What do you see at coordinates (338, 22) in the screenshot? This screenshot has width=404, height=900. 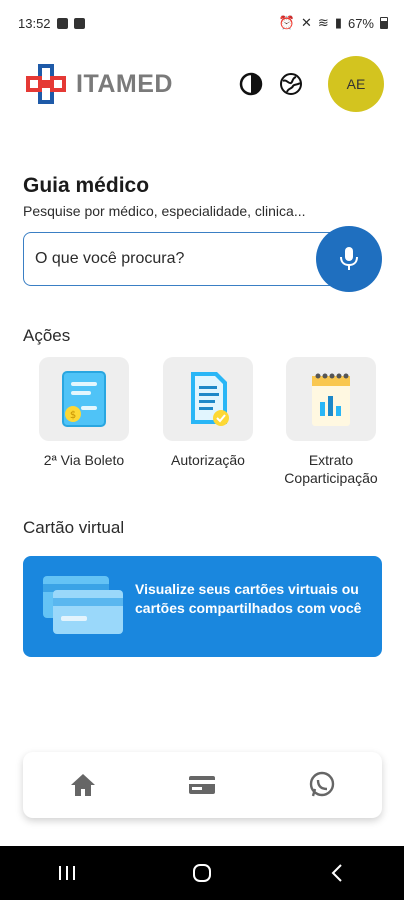 I see `signal-icon: ▮` at bounding box center [338, 22].